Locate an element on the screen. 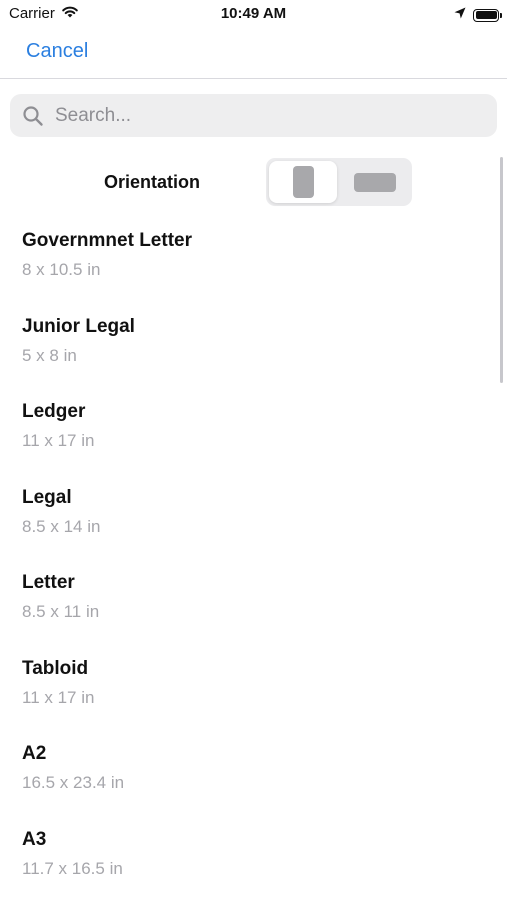  orientation-landscape-segment is located at coordinates (375, 182).